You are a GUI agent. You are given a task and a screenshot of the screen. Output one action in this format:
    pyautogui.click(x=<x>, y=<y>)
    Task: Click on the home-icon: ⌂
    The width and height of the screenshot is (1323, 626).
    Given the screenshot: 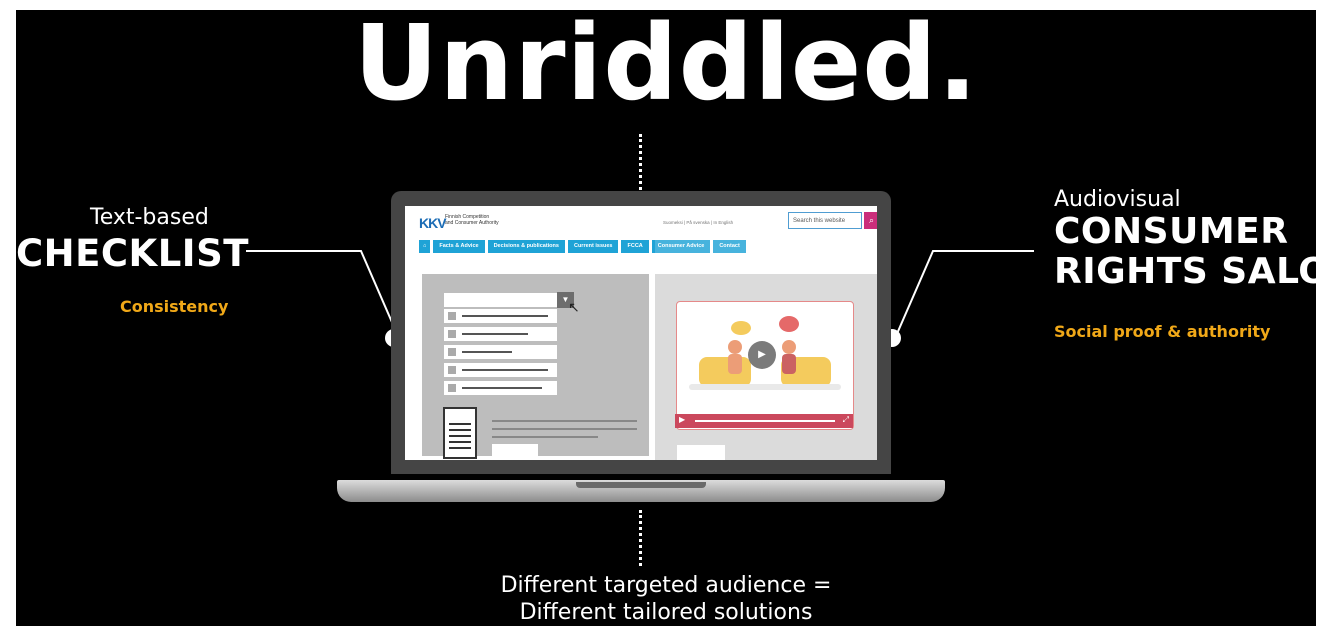 What is the action you would take?
    pyautogui.click(x=425, y=246)
    